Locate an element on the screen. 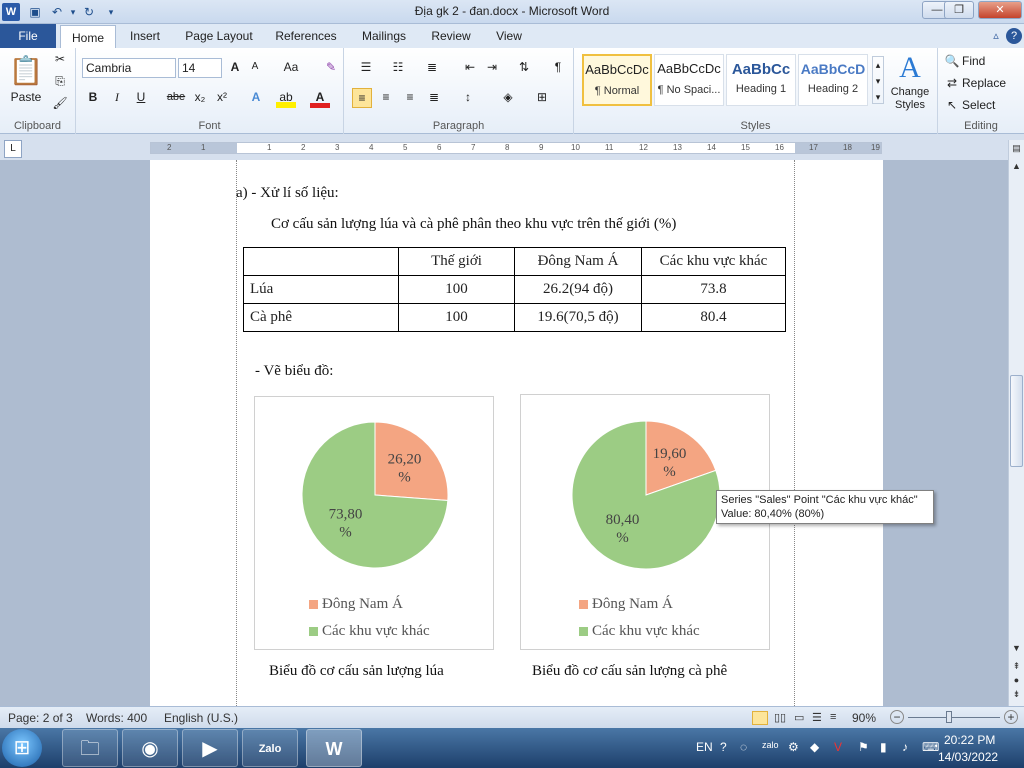 The image size is (1024, 768). decrease-indent-icon: ⇤ is located at coordinates (470, 68).